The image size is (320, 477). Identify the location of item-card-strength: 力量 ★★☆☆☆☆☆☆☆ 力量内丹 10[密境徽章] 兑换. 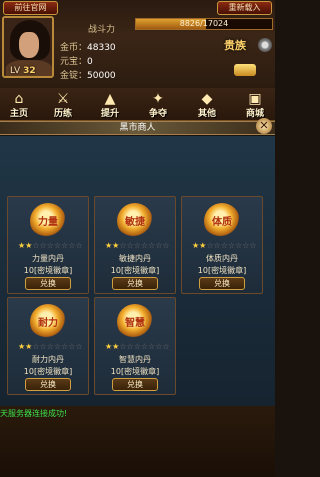
(48, 245).